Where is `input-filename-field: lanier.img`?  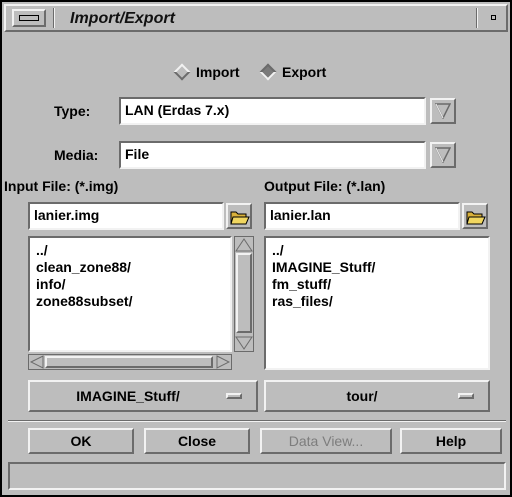
input-filename-field: lanier.img is located at coordinates (126, 216).